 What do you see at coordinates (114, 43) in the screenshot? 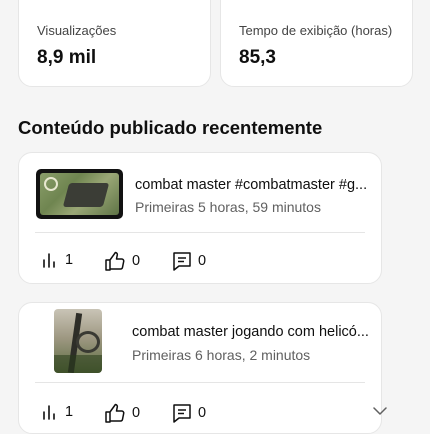
I see `stat-card-views: Visualizações 8,9 mil` at bounding box center [114, 43].